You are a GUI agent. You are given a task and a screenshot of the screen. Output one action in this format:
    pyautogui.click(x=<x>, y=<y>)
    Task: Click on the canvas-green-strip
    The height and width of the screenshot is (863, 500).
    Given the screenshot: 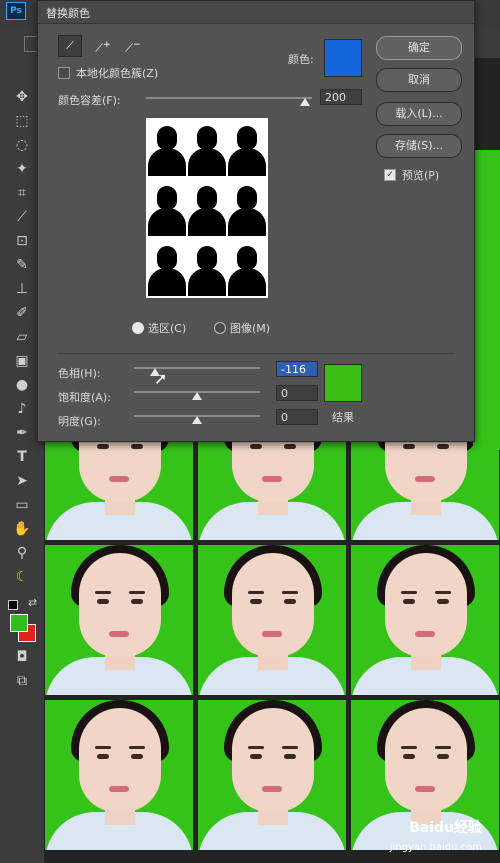 What is the action you would take?
    pyautogui.click(x=486, y=300)
    